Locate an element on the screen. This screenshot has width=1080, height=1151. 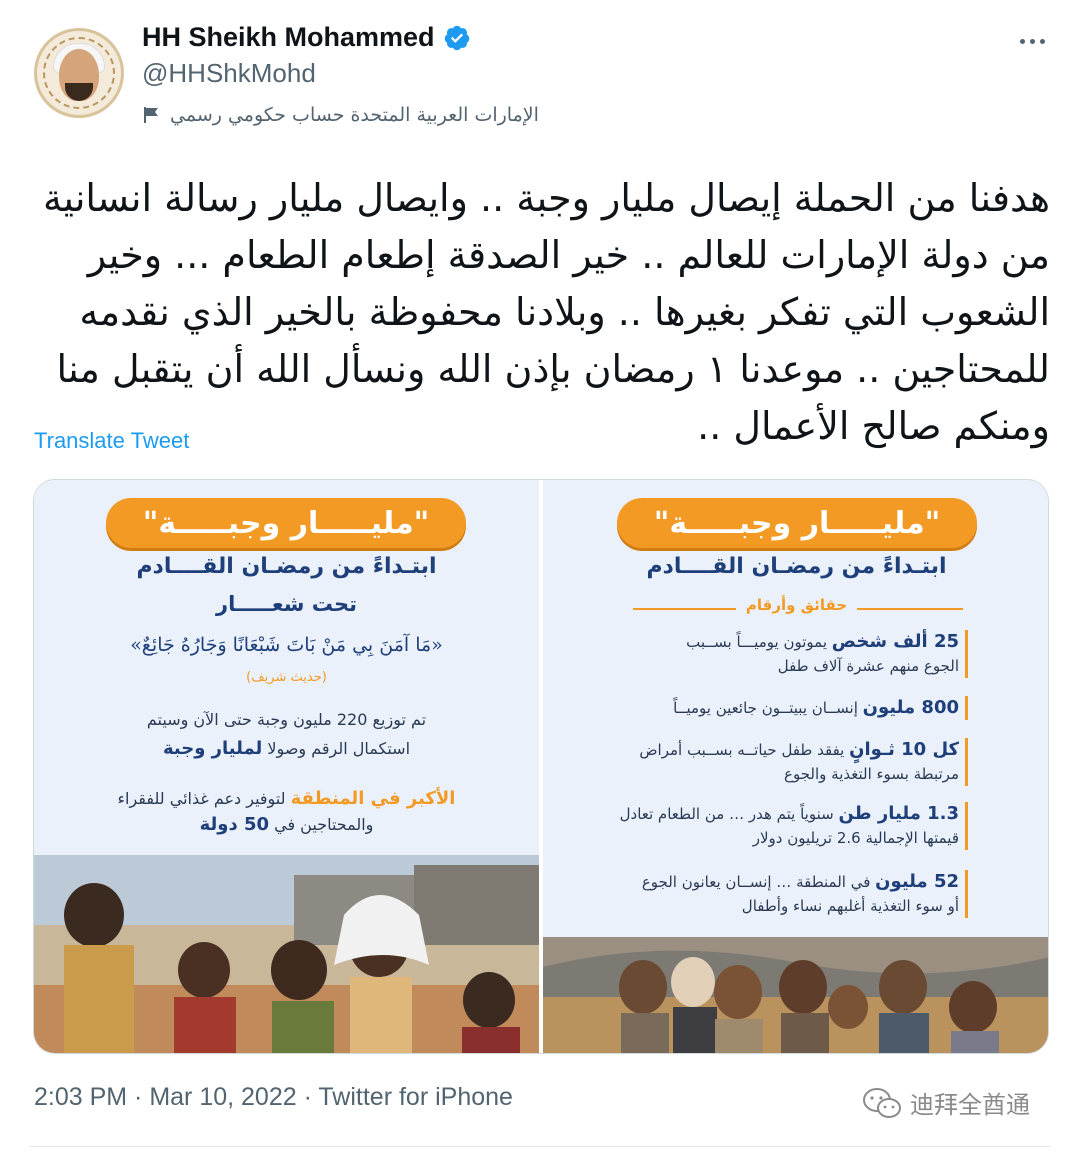
fact-text: يموتون يوميـــاً بســبب is located at coordinates (757, 642).